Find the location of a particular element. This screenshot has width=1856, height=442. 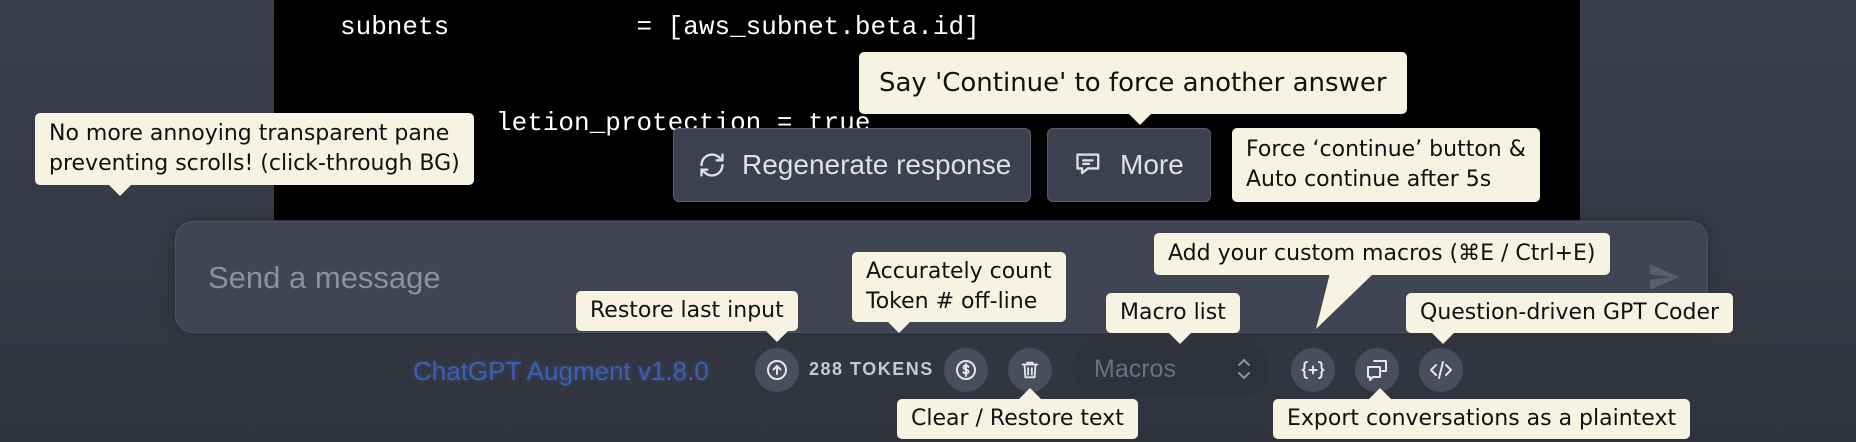

macros-placeholder: Macros is located at coordinates (1135, 368).